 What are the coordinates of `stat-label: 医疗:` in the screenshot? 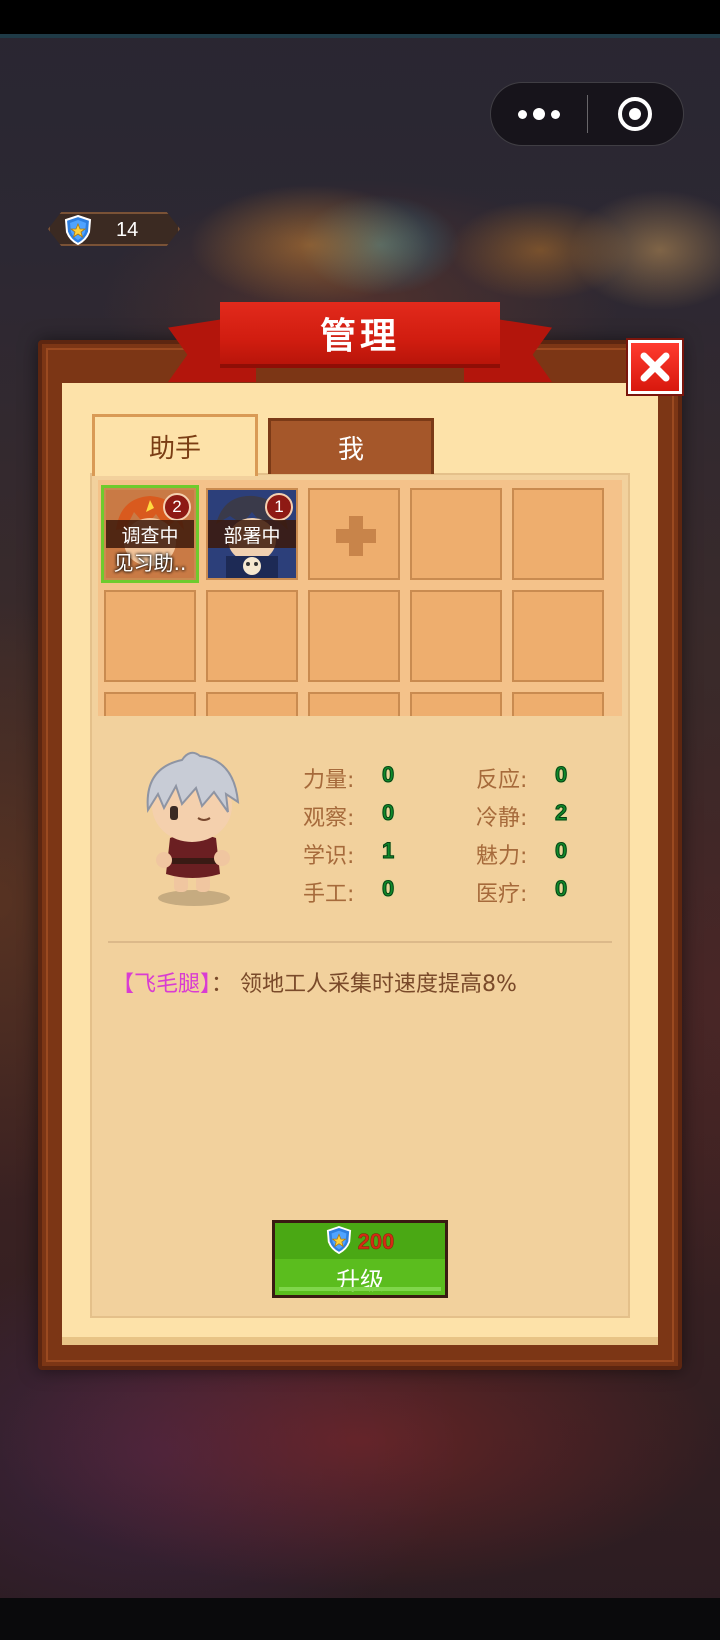 It's located at (502, 894).